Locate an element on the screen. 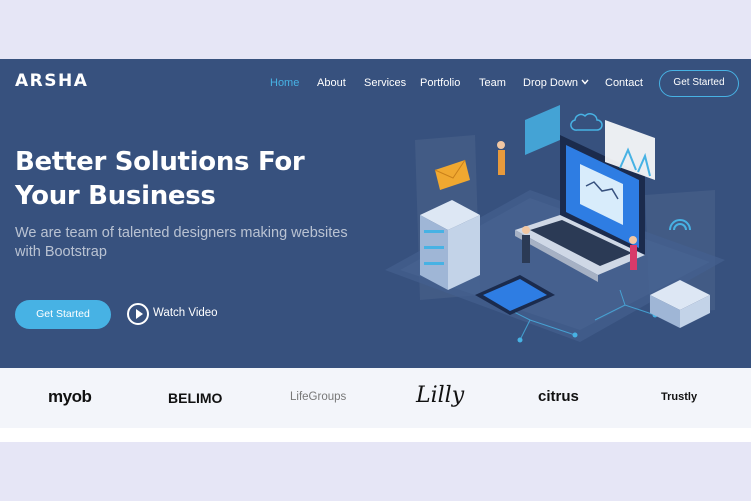 This screenshot has height=501, width=751. play-icon is located at coordinates (138, 314).